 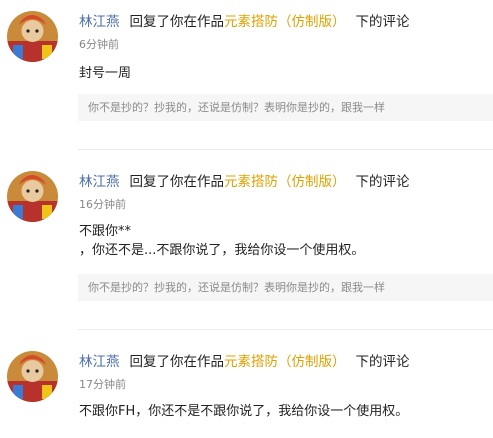 I want to click on comment-line: 不跟你**, so click(x=105, y=231).